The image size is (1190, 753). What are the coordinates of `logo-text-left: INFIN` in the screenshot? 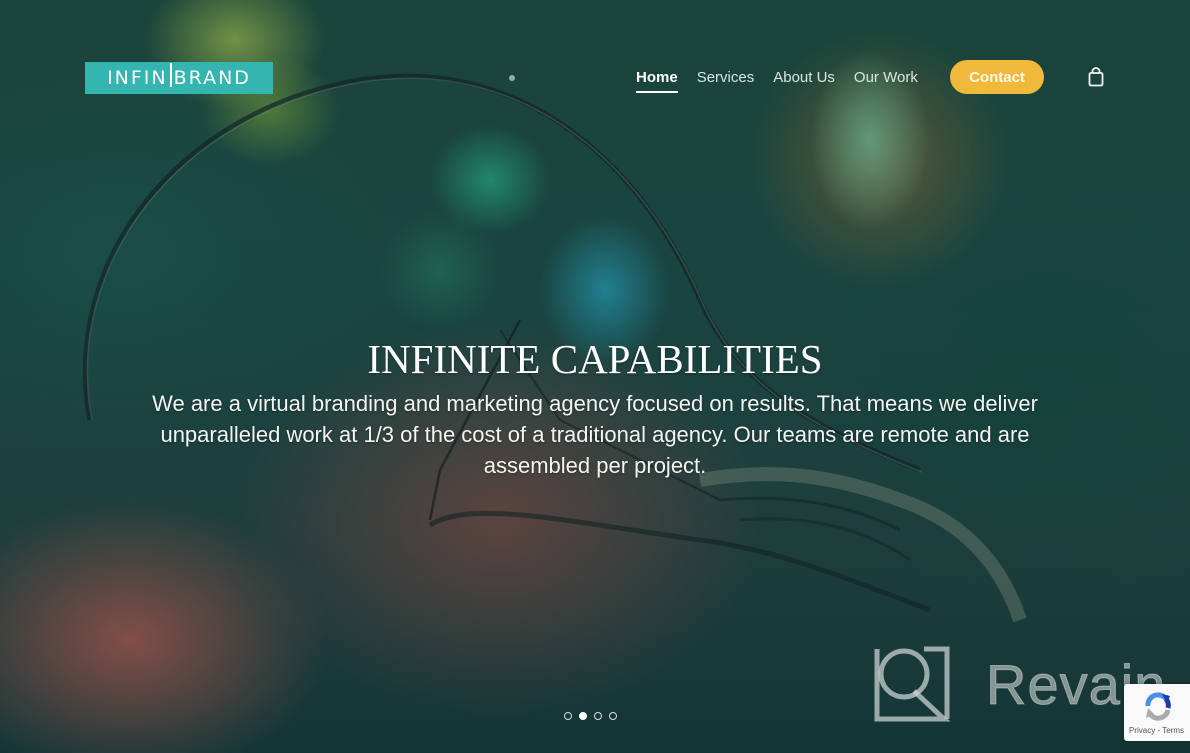 It's located at (137, 78).